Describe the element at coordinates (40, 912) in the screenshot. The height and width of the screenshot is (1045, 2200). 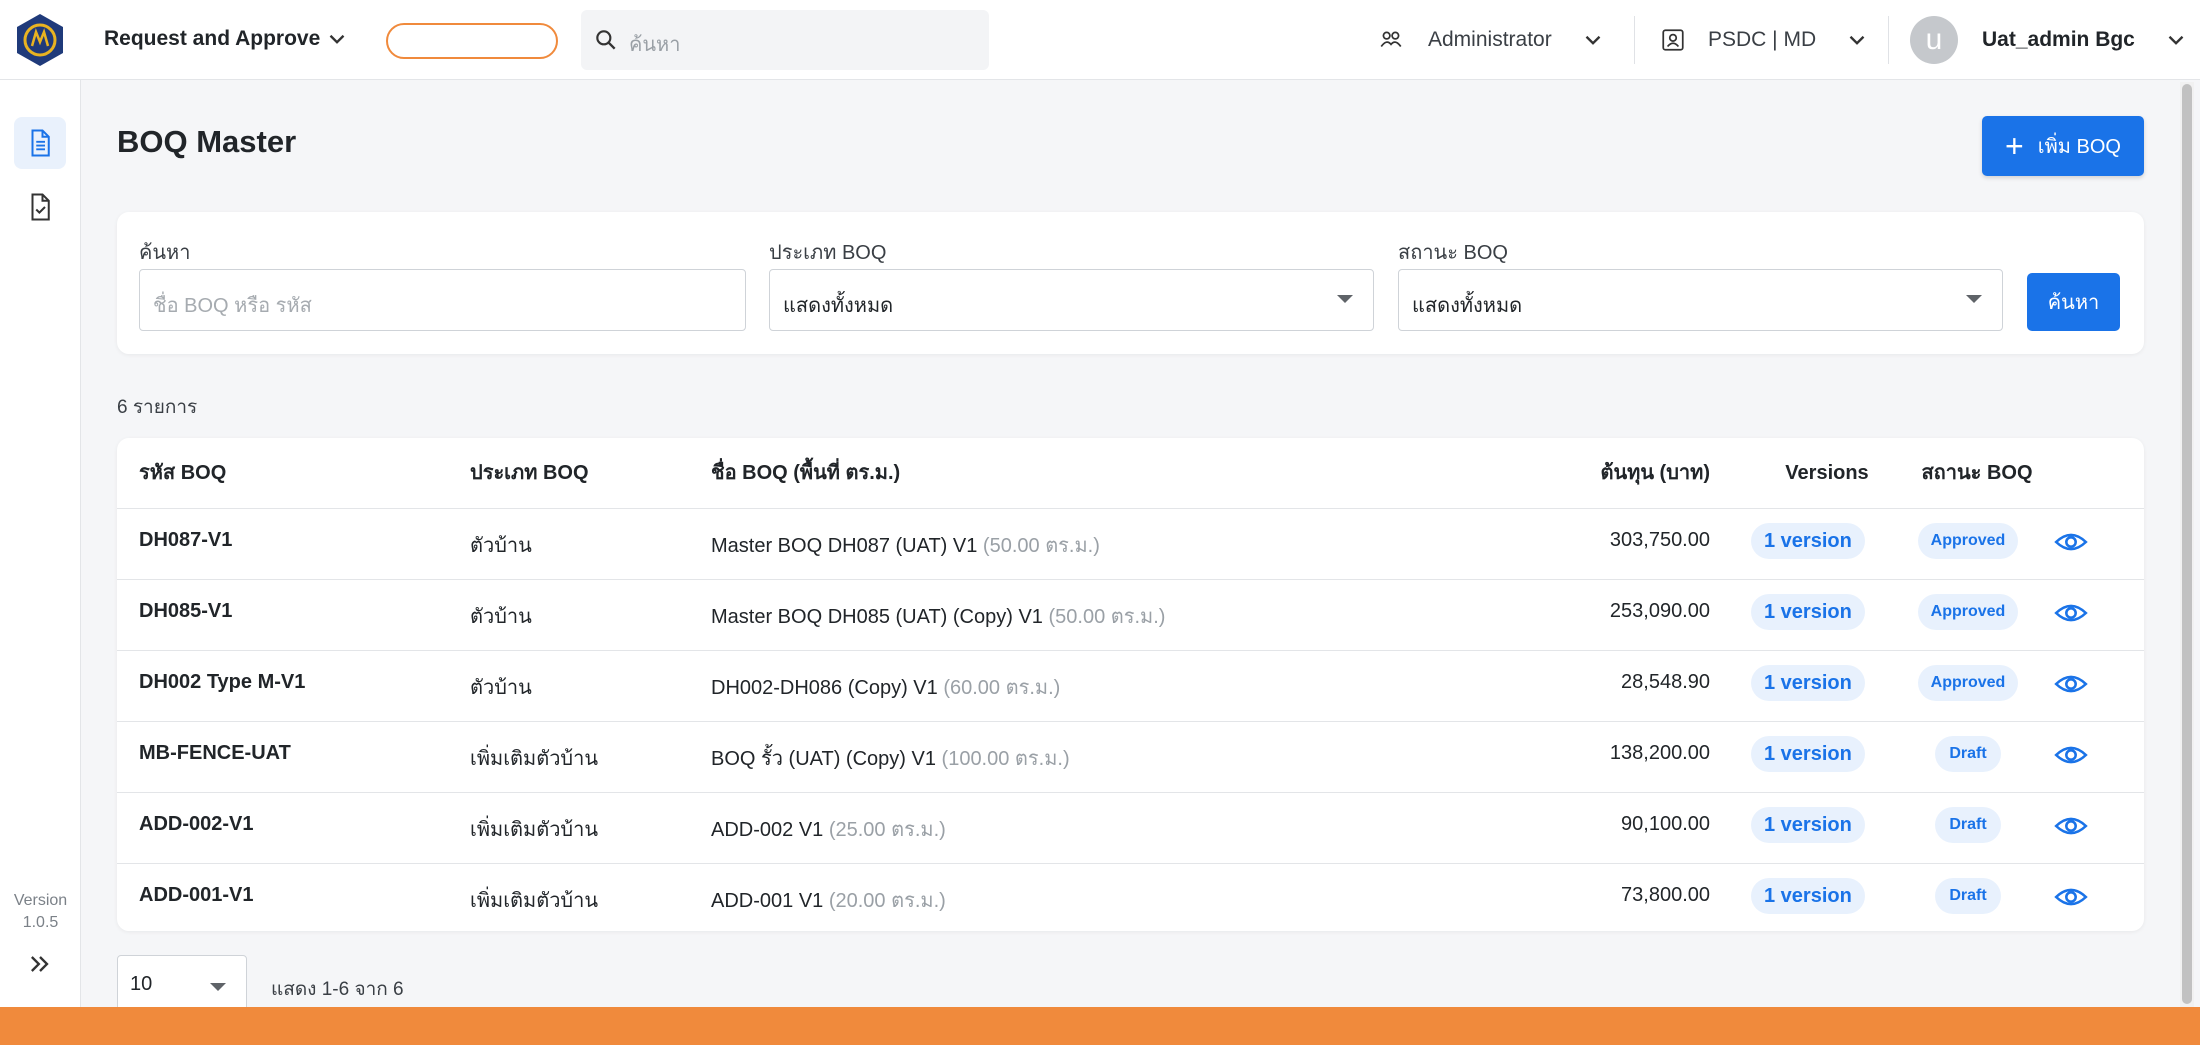
I see `app-version: Version 1.0.5` at that location.